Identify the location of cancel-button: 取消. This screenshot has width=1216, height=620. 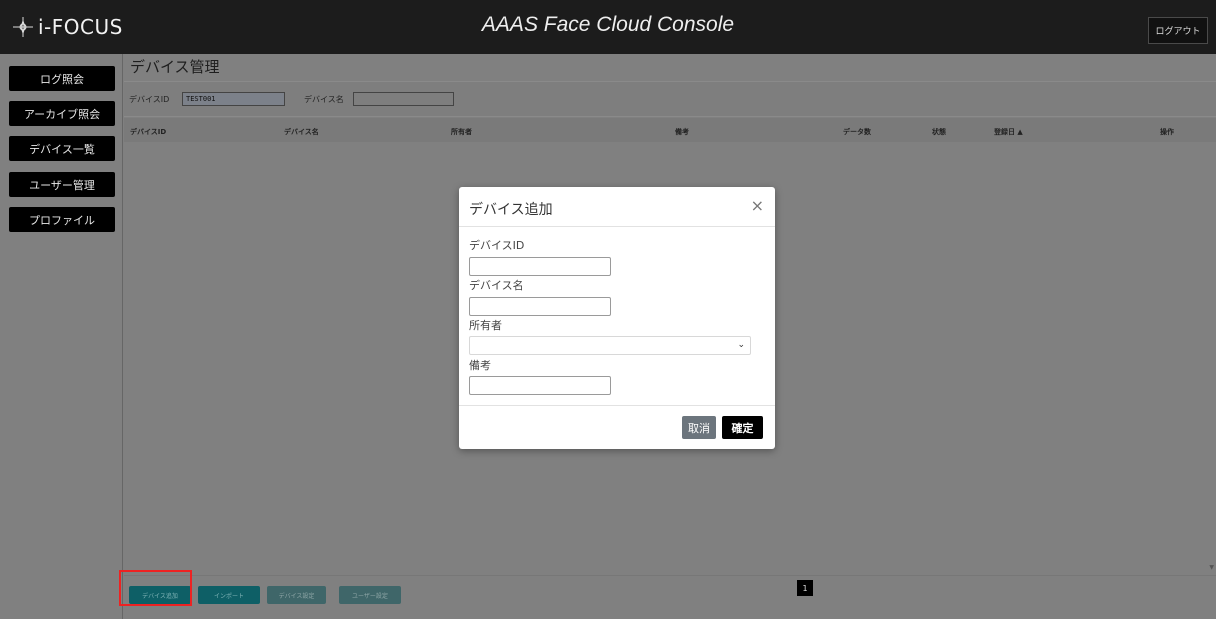
(699, 427).